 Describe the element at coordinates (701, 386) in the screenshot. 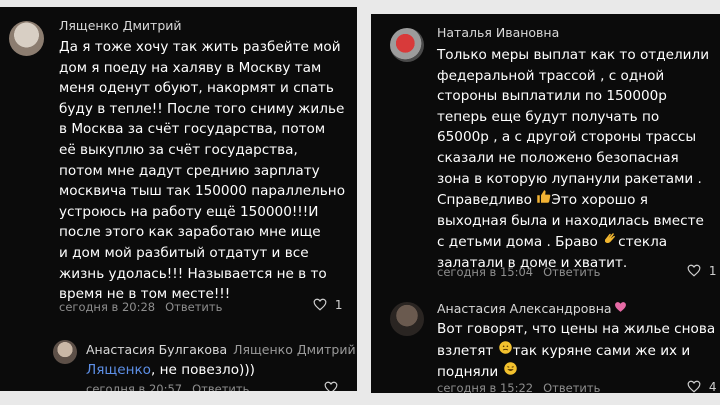

I see `like-button: 4` at that location.